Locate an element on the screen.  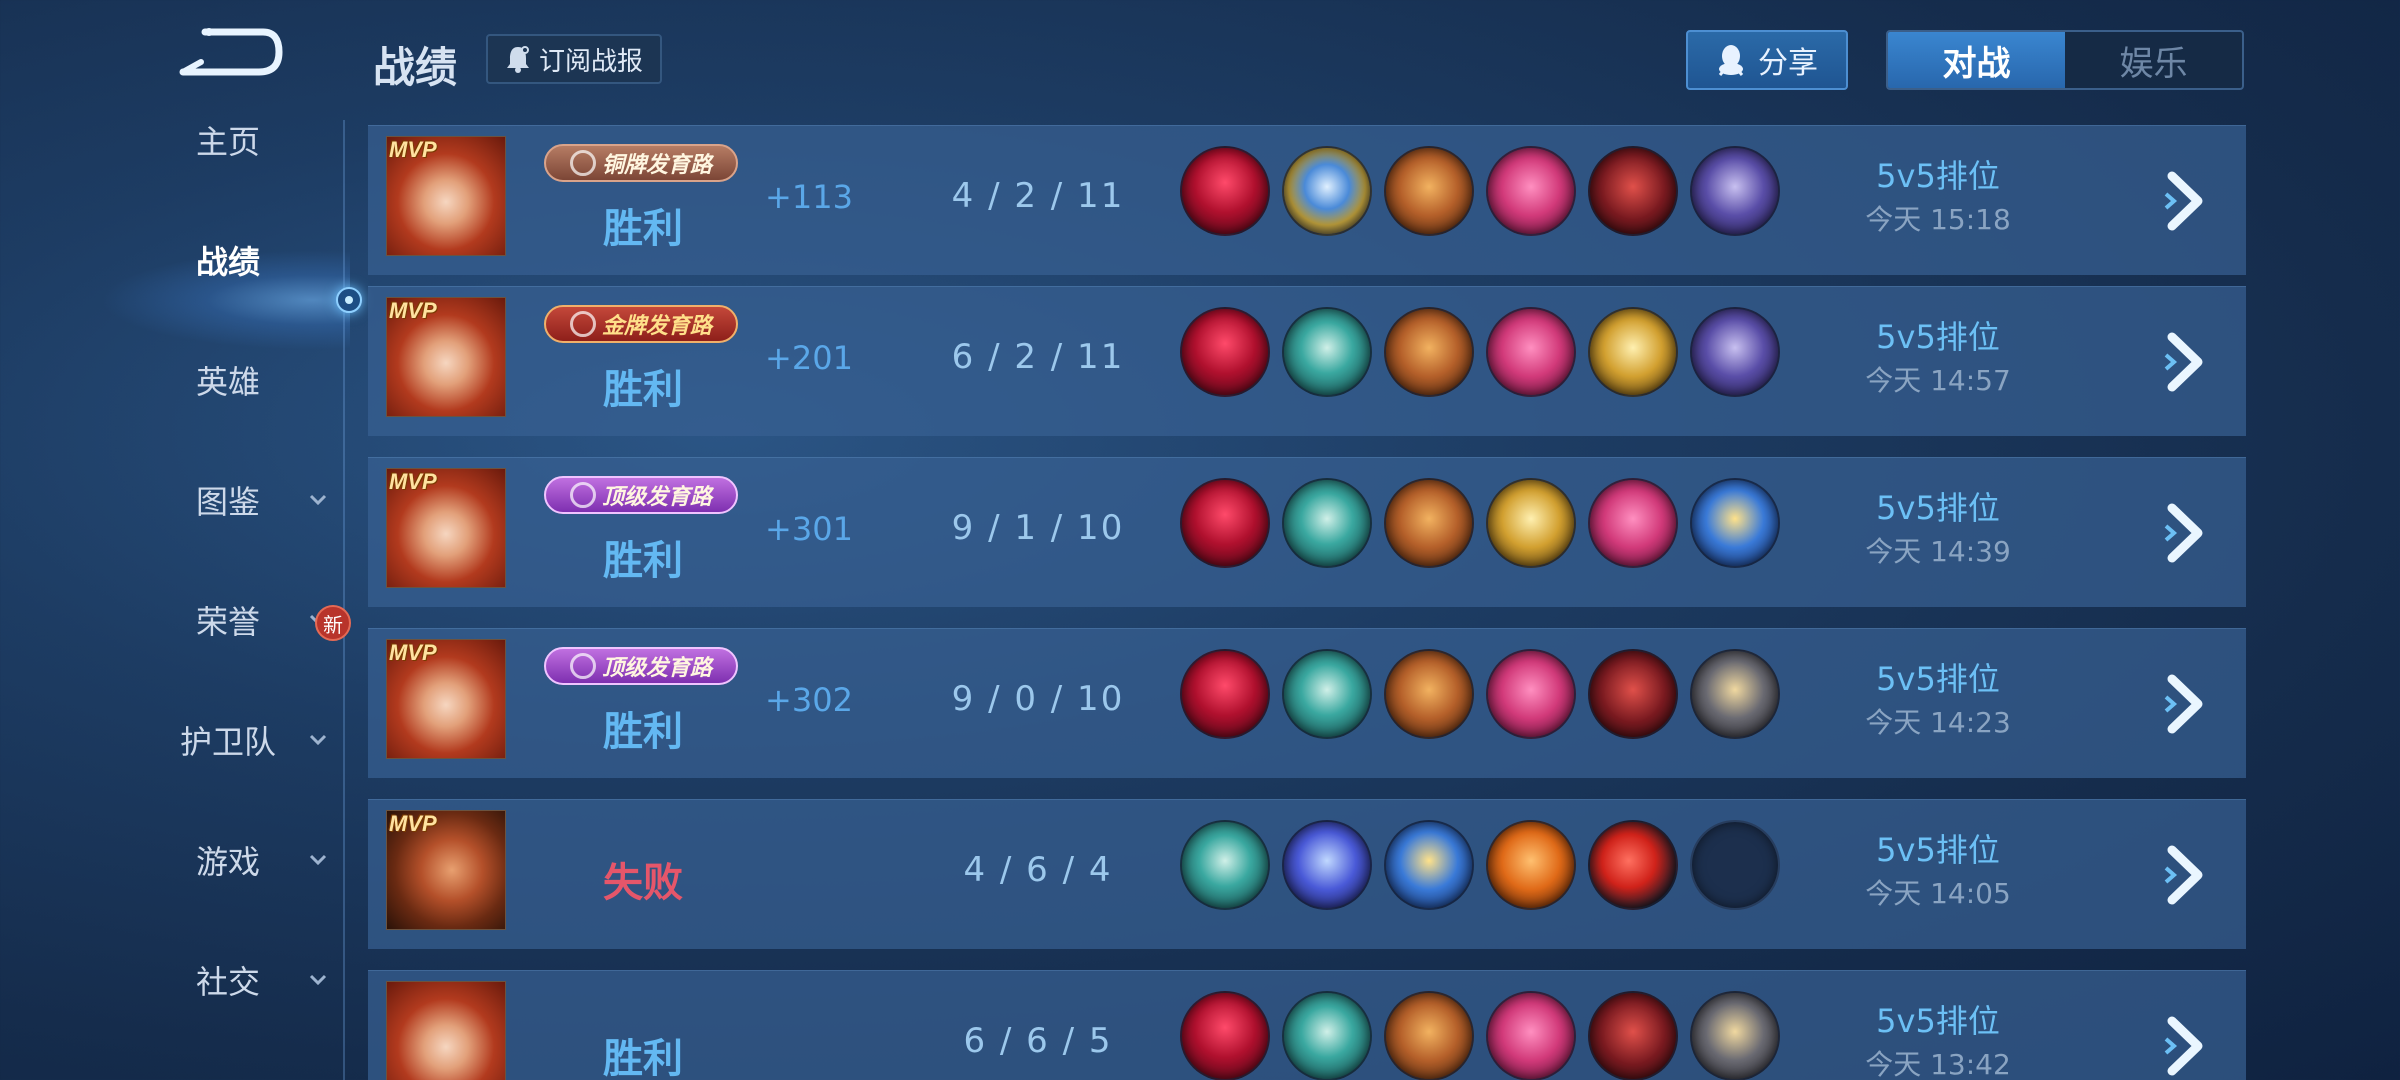
subscribe-report-button: 订阅战报 is located at coordinates (574, 59).